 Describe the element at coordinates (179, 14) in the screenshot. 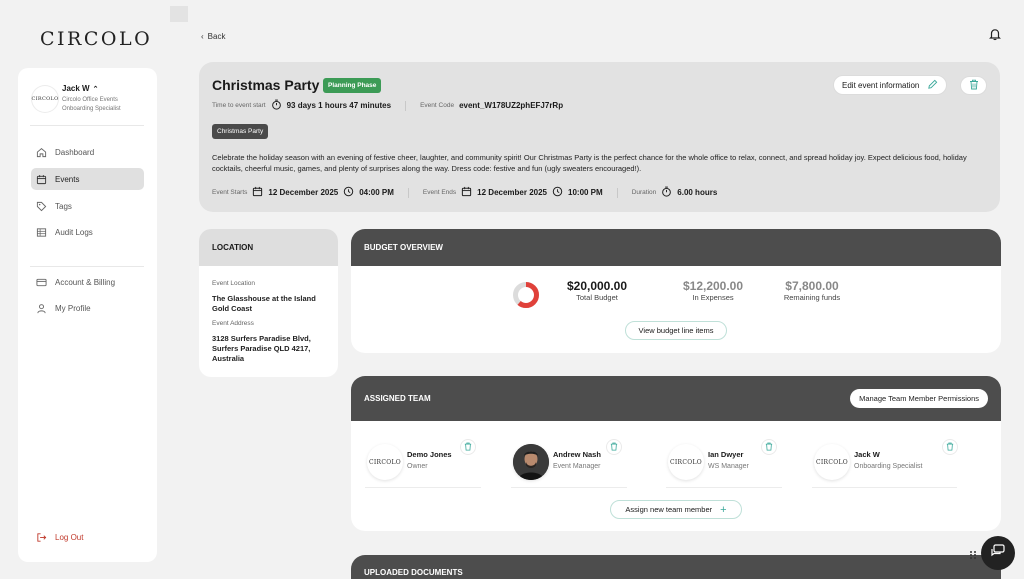

I see `decorative-square` at that location.